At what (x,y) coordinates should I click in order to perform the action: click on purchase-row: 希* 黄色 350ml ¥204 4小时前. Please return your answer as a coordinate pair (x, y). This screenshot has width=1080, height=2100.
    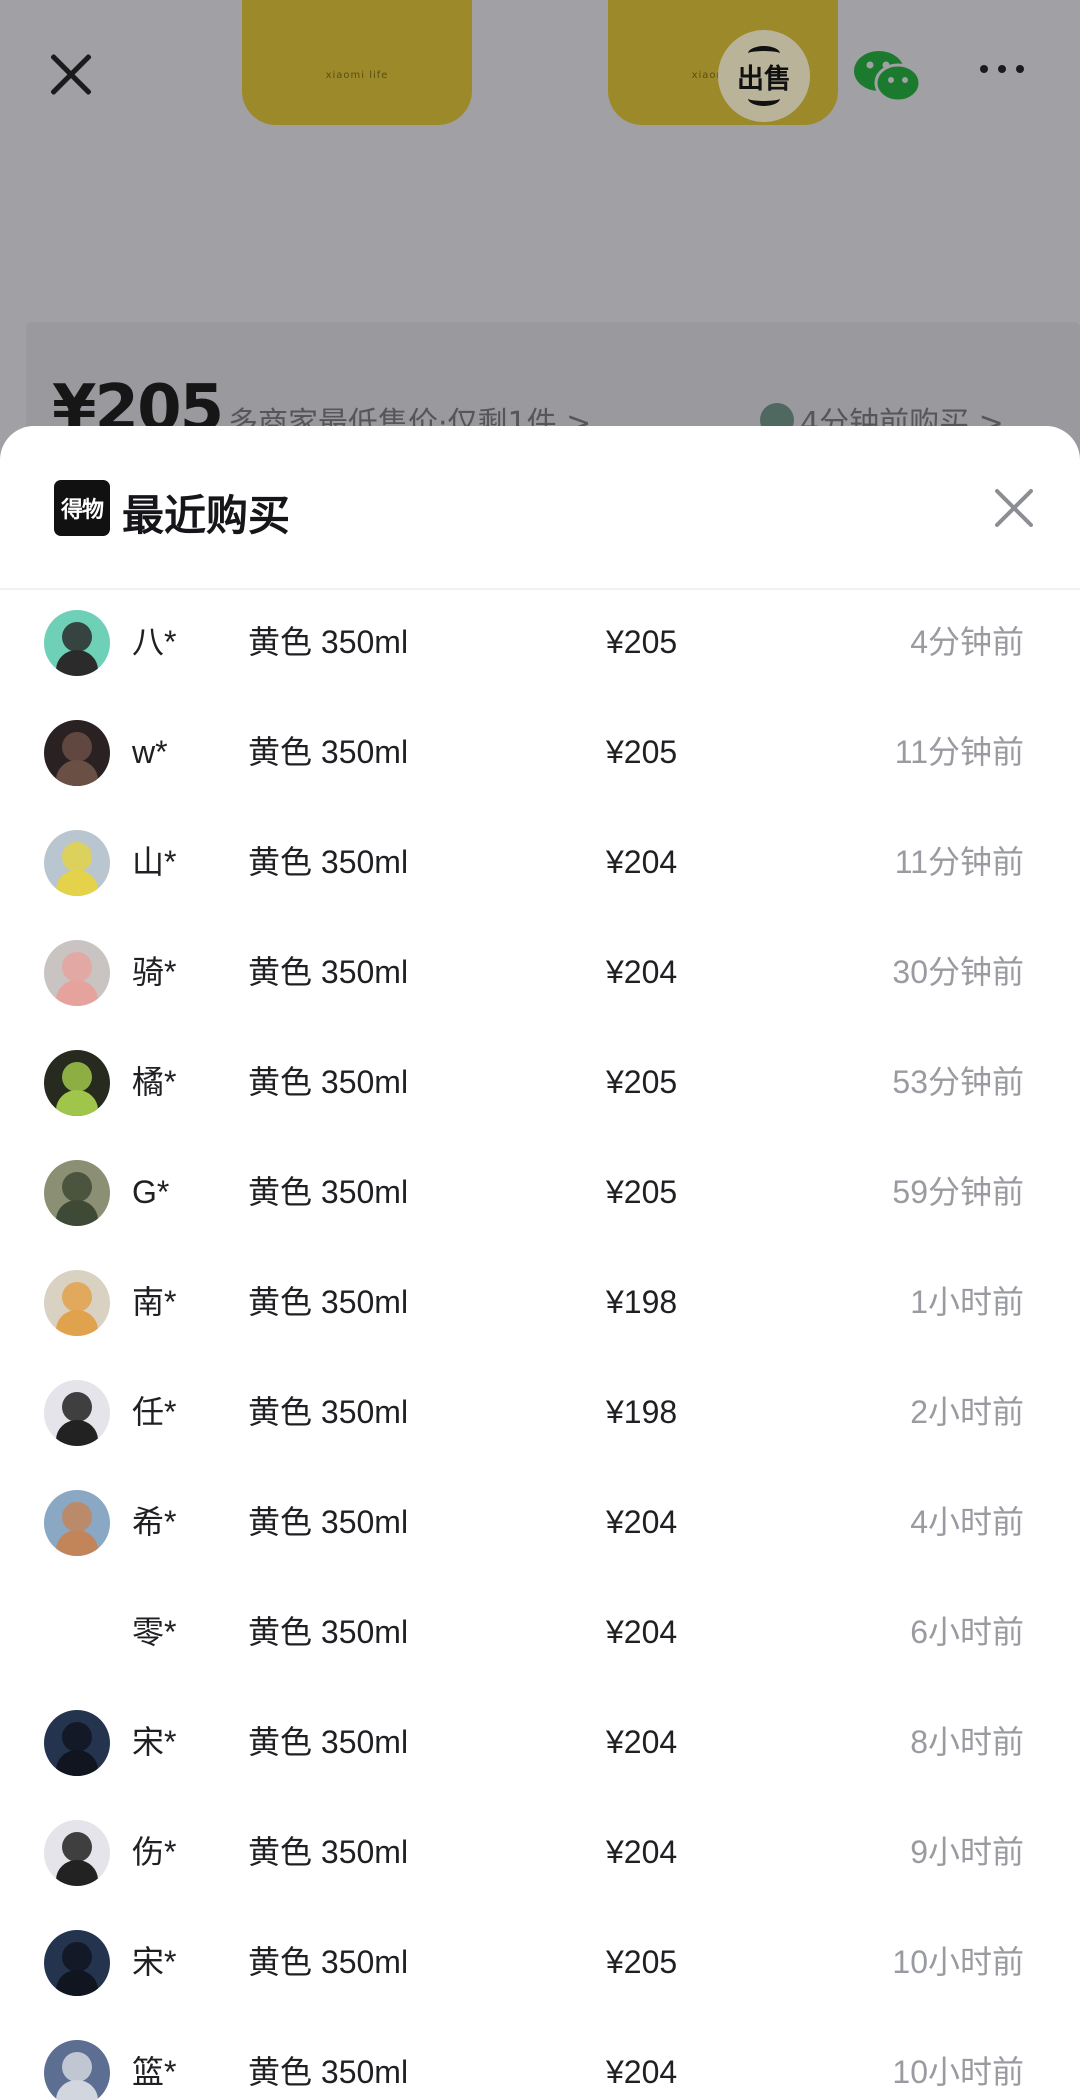
    Looking at the image, I should click on (540, 1523).